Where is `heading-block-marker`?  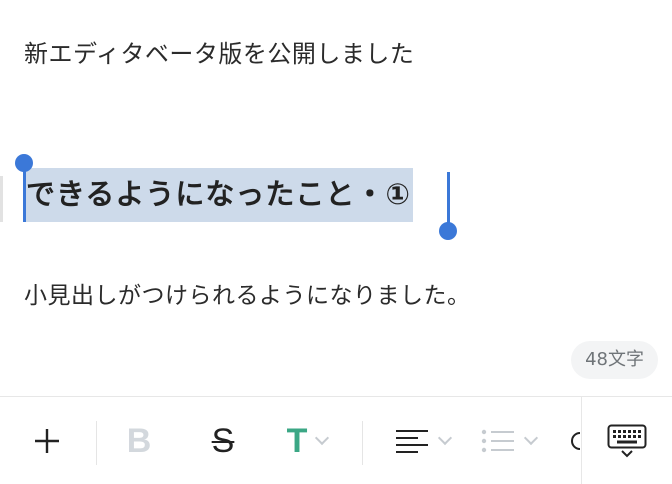
heading-block-marker is located at coordinates (1, 199).